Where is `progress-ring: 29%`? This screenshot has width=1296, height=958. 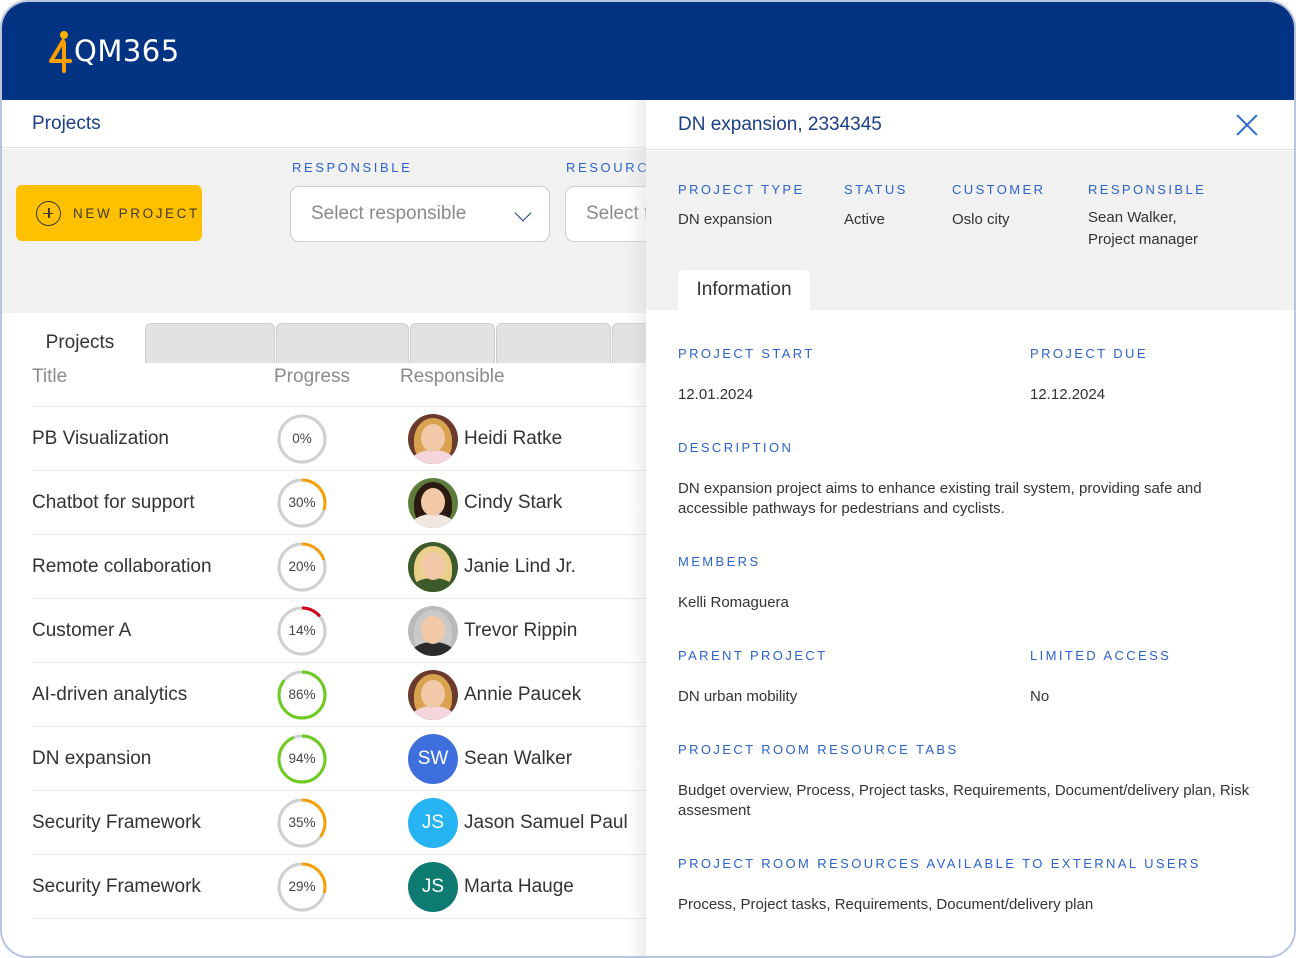
progress-ring: 29% is located at coordinates (302, 887).